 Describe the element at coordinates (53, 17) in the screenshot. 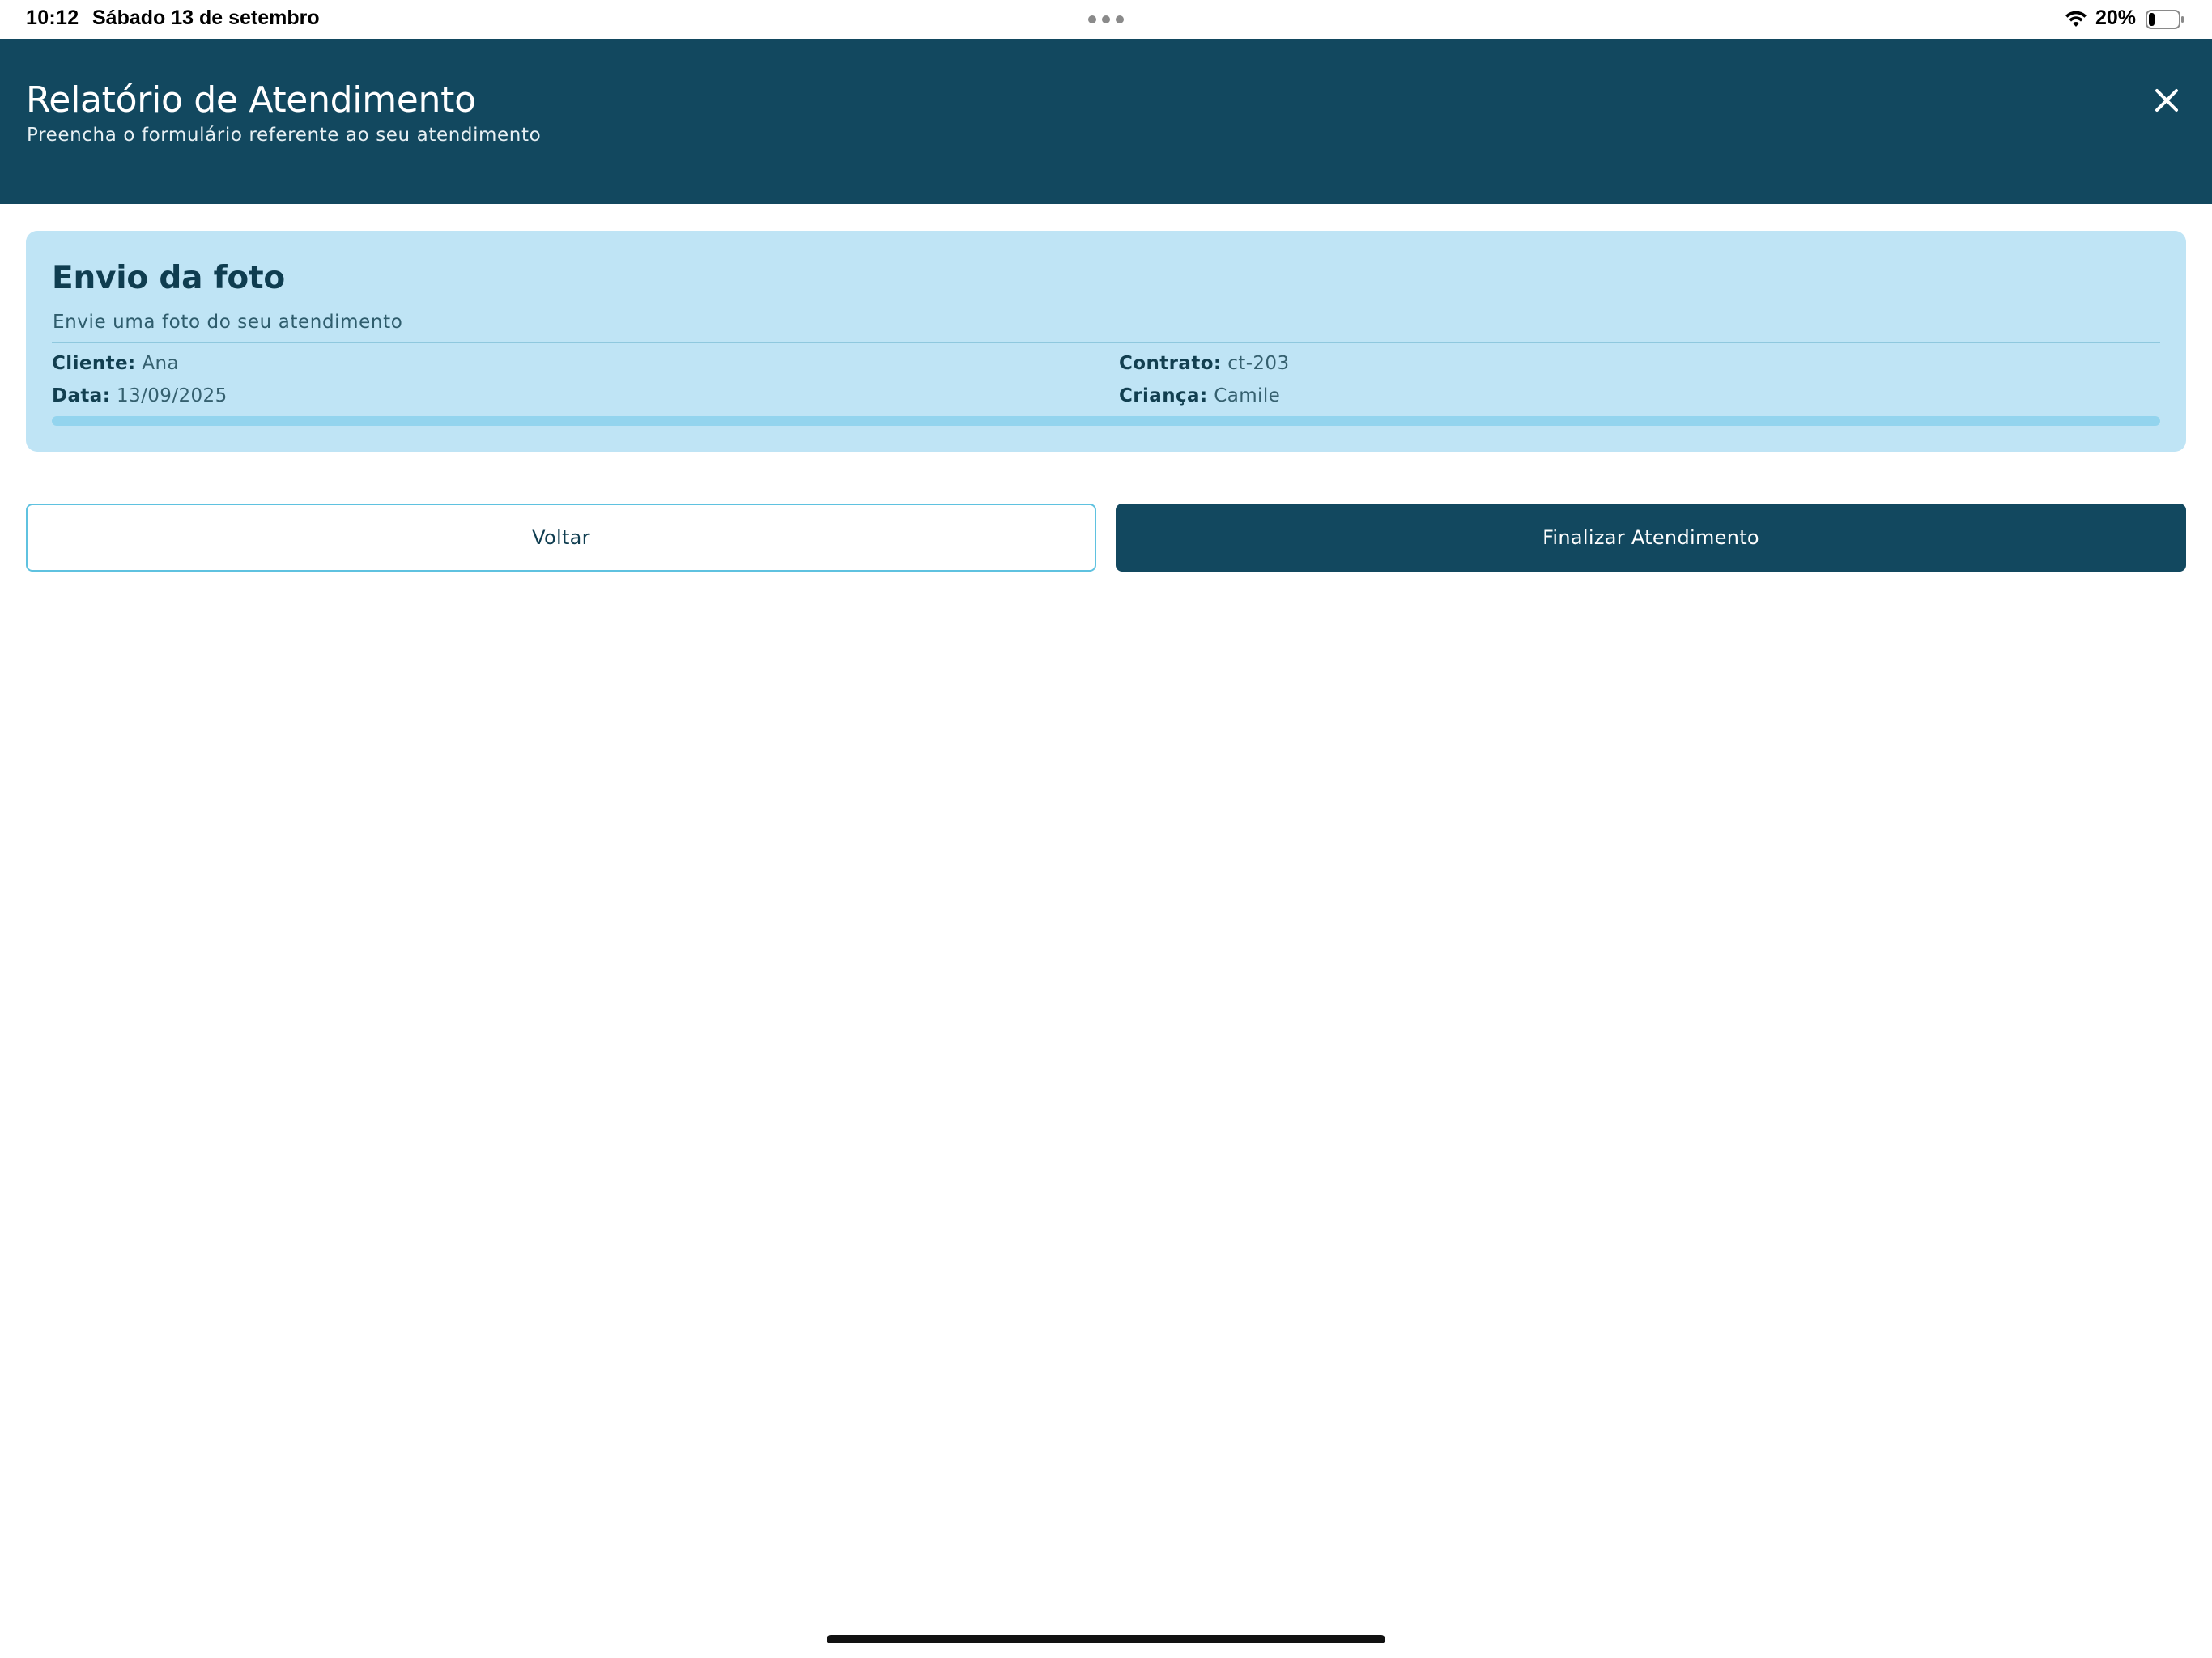

I see `status-time: 10:12` at that location.